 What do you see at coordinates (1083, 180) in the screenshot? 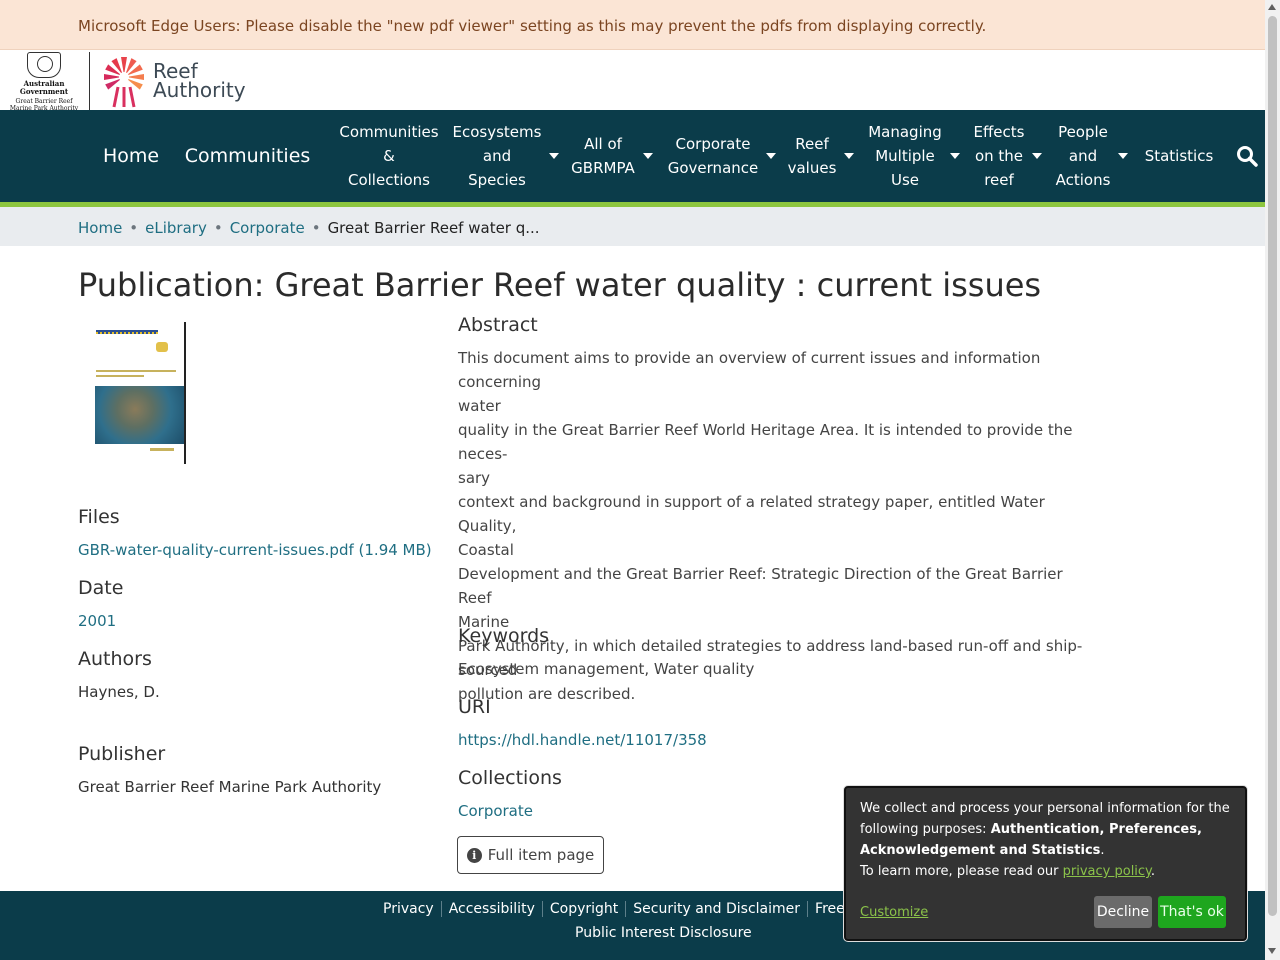
I see `nav-ppl-line3: Actions` at bounding box center [1083, 180].